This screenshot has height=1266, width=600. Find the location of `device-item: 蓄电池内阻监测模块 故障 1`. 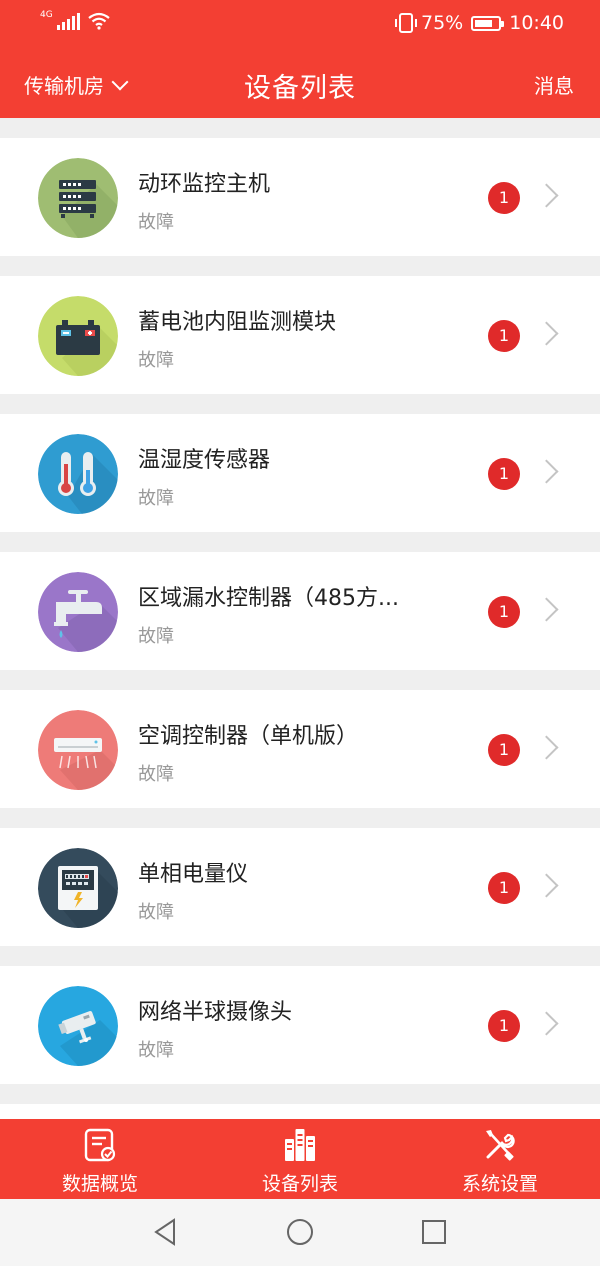

device-item: 蓄电池内阻监测模块 故障 1 is located at coordinates (300, 335).